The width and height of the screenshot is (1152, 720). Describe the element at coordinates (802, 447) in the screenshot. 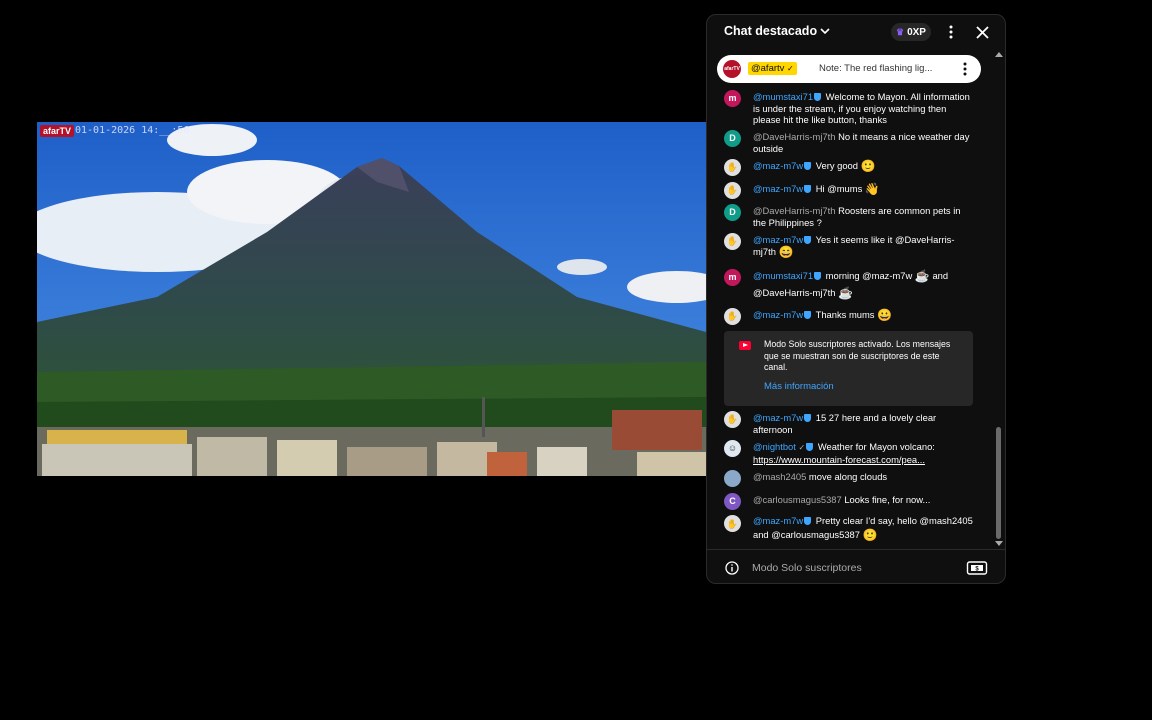

I see `checkmark-icon: ✓` at that location.